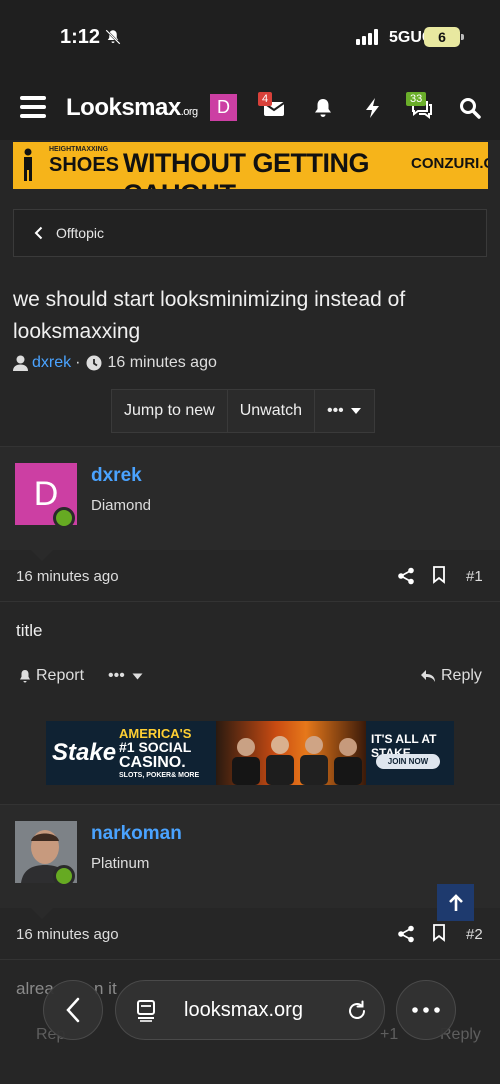 Image resolution: width=500 pixels, height=1084 pixels. Describe the element at coordinates (60, 675) in the screenshot. I see `report-label: Report` at that location.